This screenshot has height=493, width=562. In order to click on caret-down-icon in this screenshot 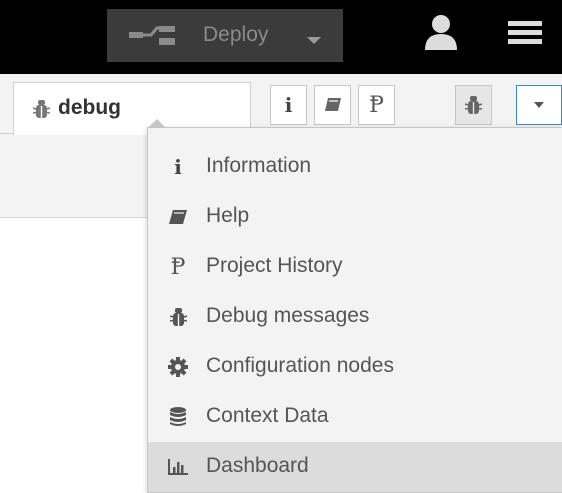, I will do `click(539, 105)`.